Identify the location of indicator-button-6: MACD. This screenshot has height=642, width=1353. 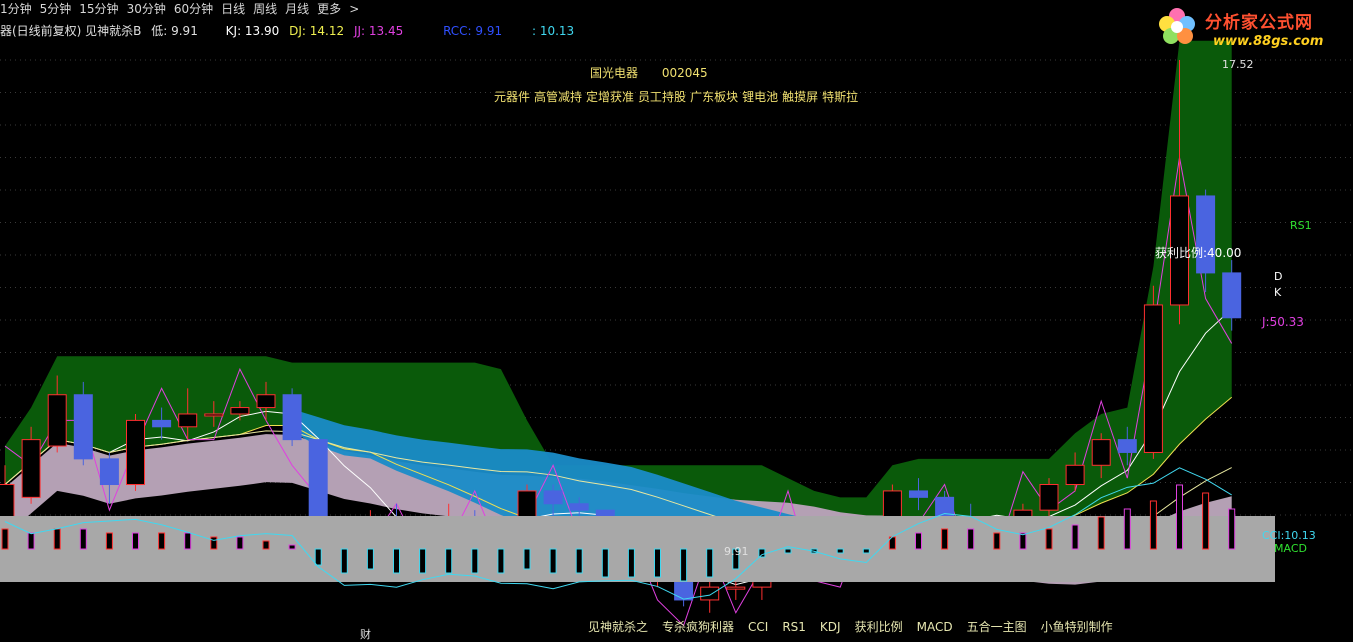
(935, 627).